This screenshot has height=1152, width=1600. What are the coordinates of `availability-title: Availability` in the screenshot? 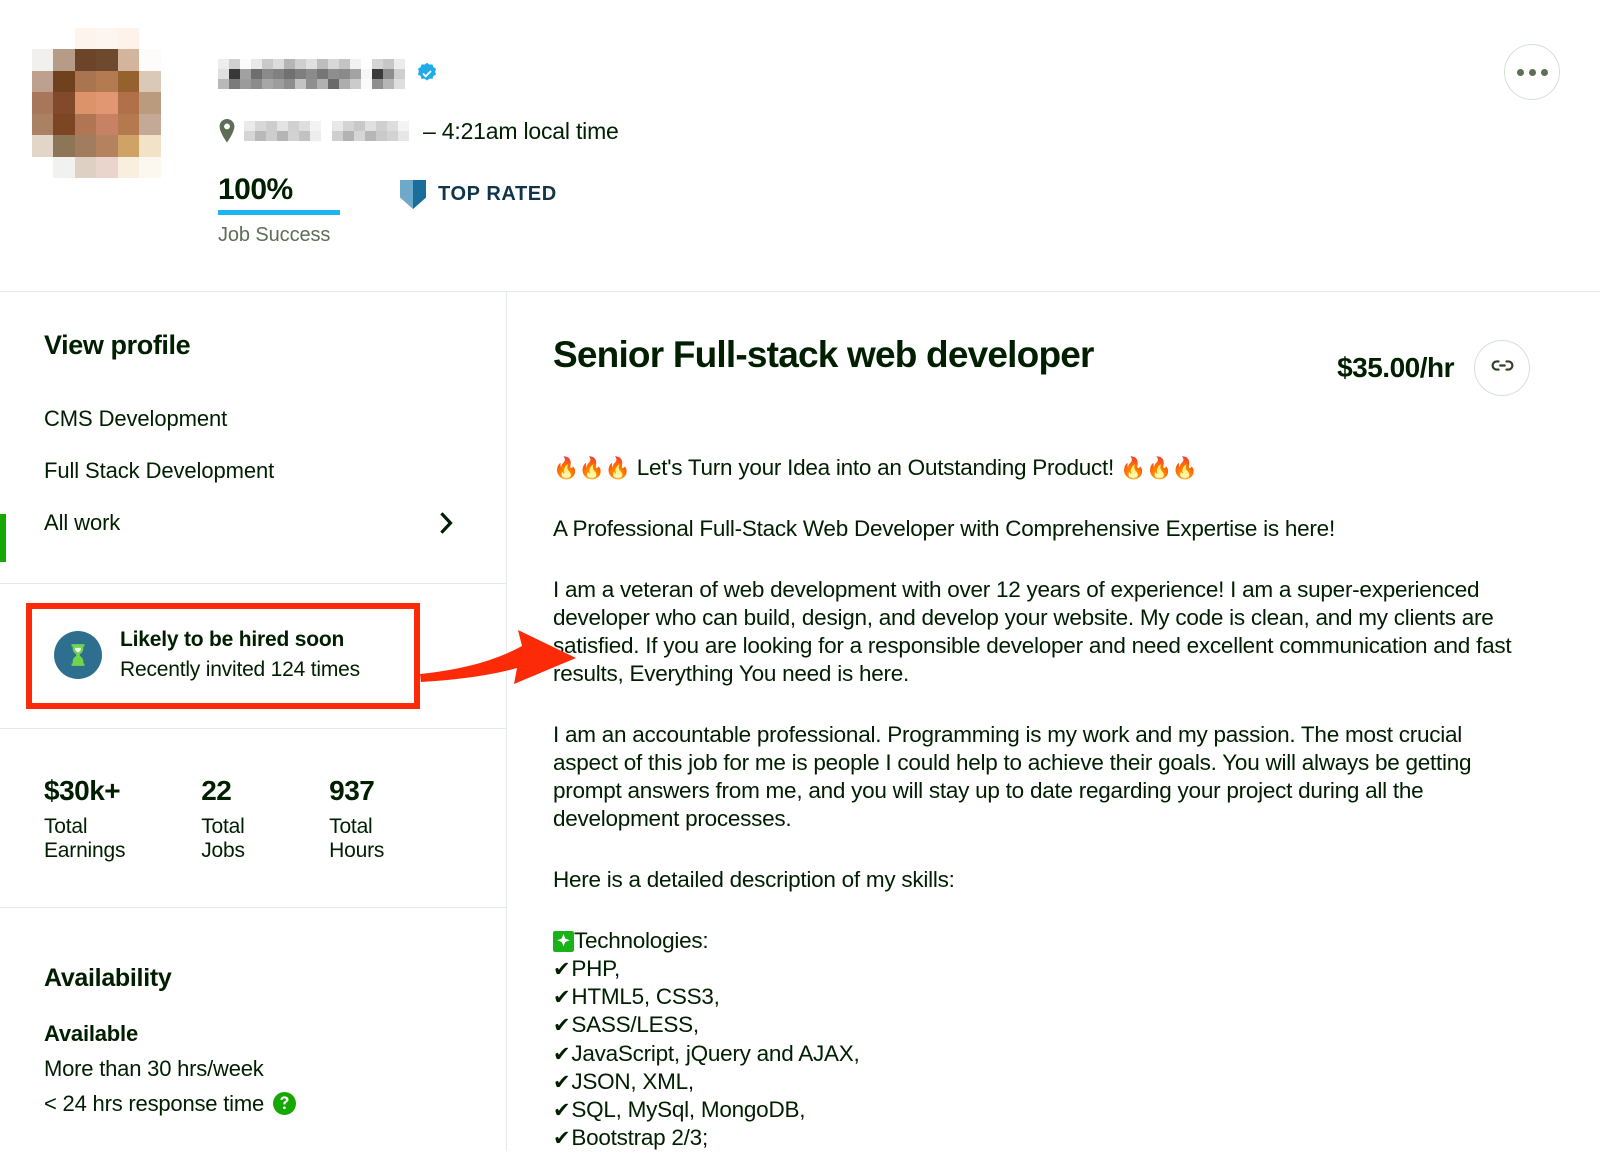 It's located at (108, 977).